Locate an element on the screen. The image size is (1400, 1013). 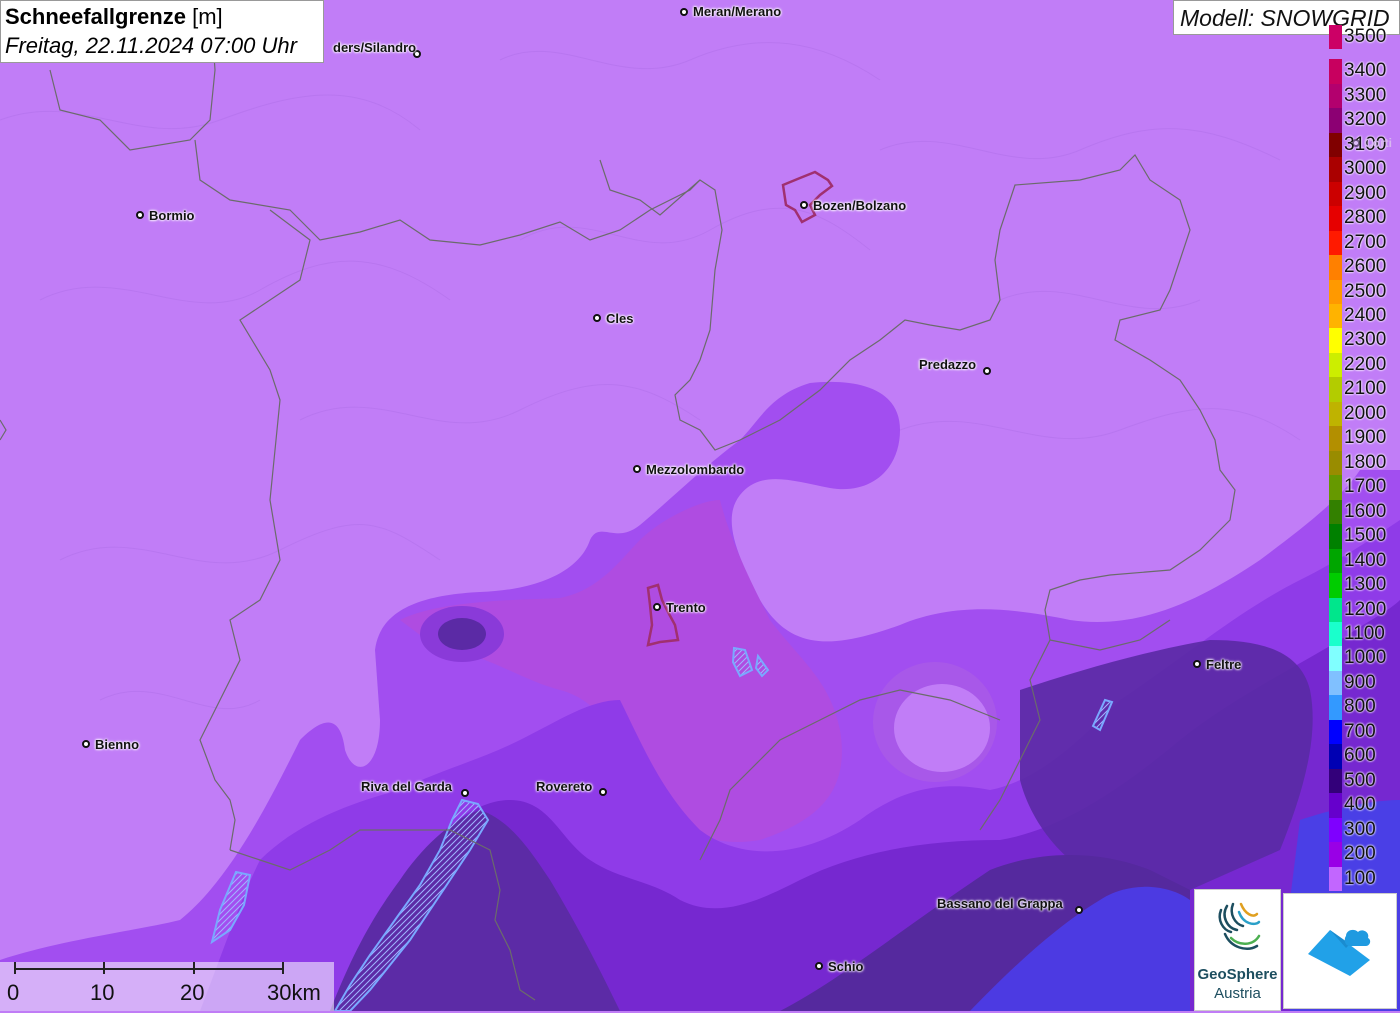
city-label: Bormio is located at coordinates (172, 215).